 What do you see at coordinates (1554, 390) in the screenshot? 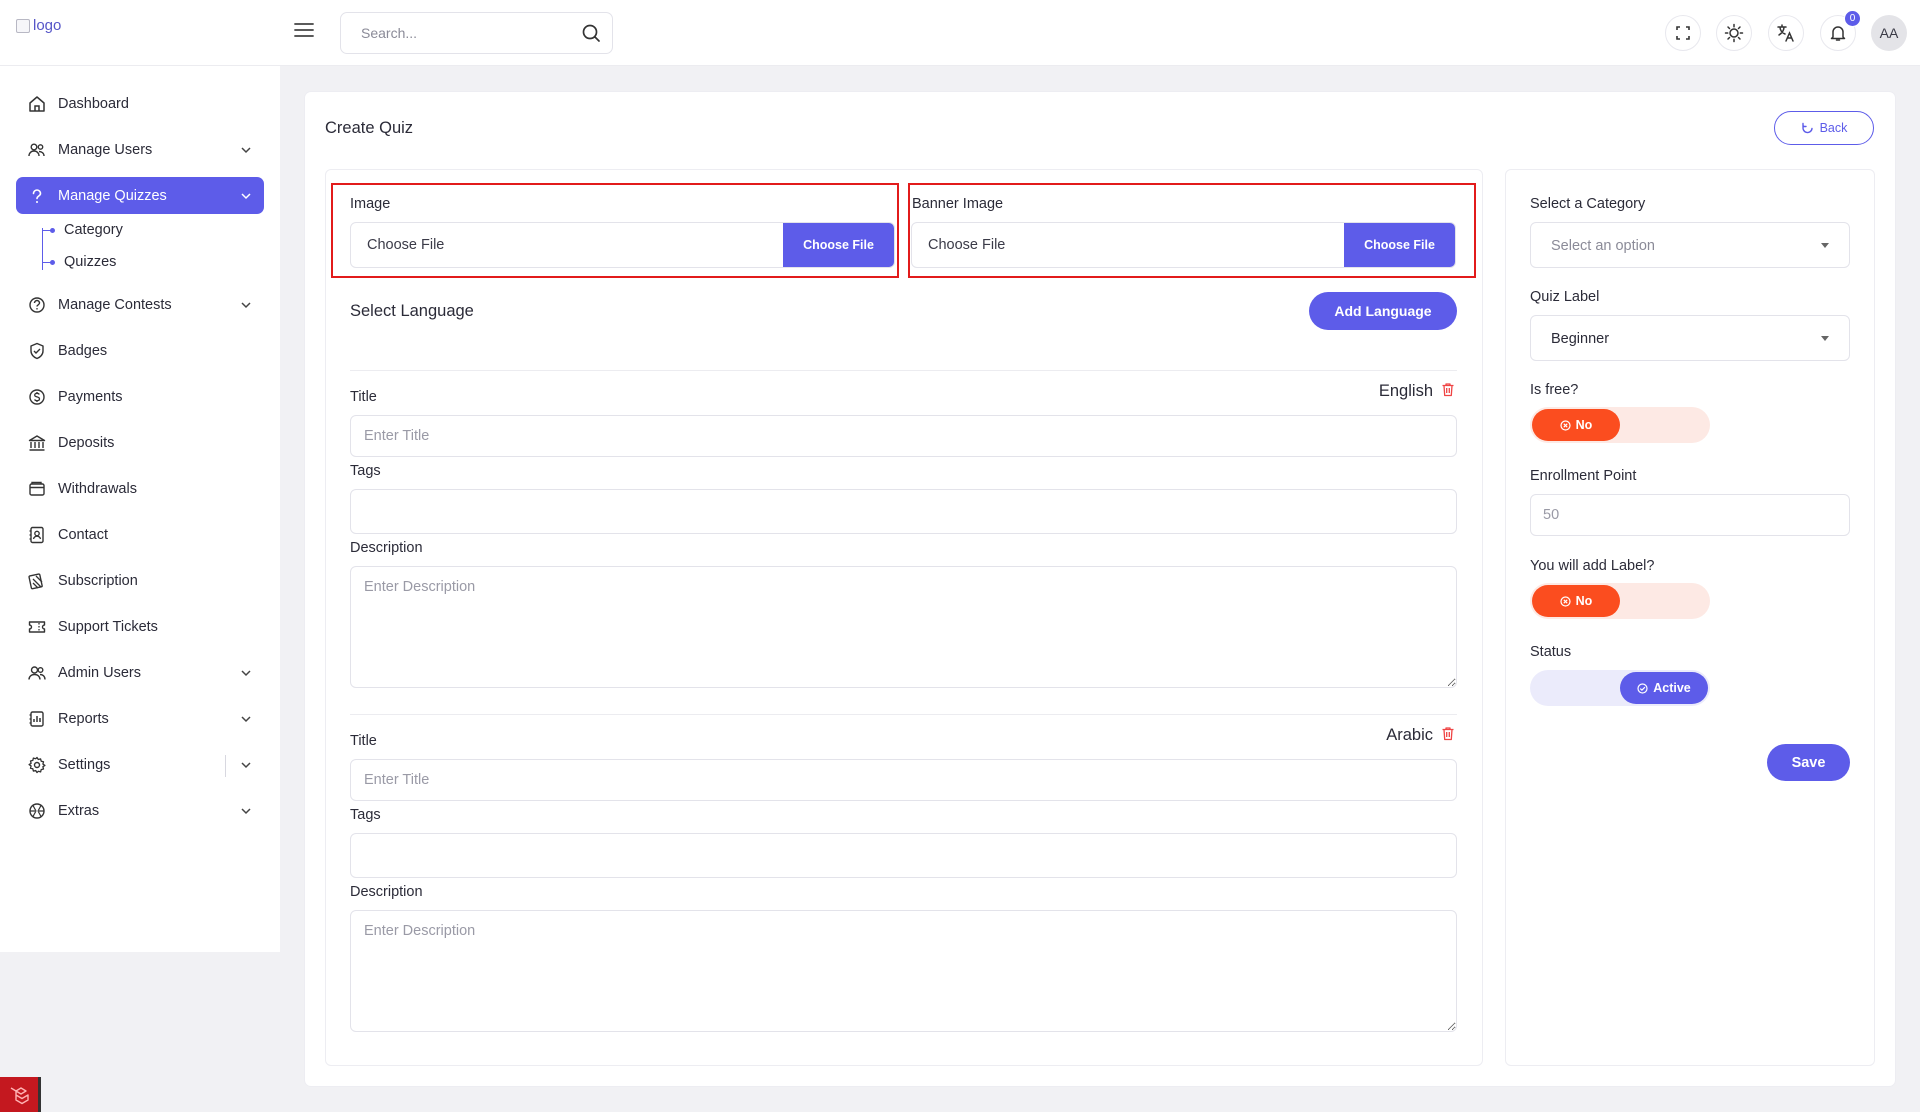
I see `is-free-label: Is free?` at bounding box center [1554, 390].